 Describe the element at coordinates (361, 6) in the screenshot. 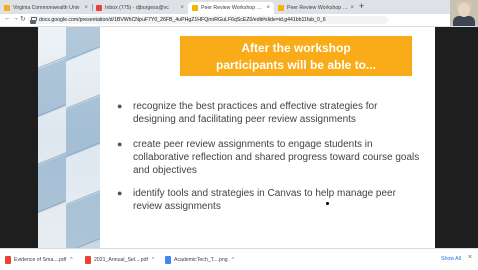

I see `new-tab-button: +` at that location.